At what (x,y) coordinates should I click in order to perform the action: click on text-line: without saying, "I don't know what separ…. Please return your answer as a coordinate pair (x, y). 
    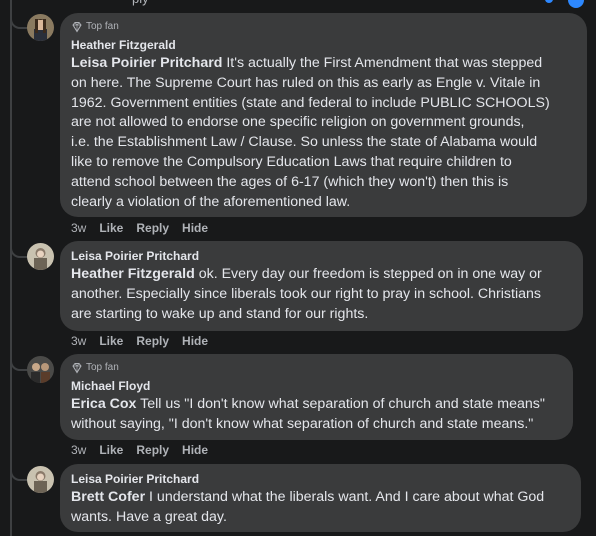
    Looking at the image, I should click on (302, 423).